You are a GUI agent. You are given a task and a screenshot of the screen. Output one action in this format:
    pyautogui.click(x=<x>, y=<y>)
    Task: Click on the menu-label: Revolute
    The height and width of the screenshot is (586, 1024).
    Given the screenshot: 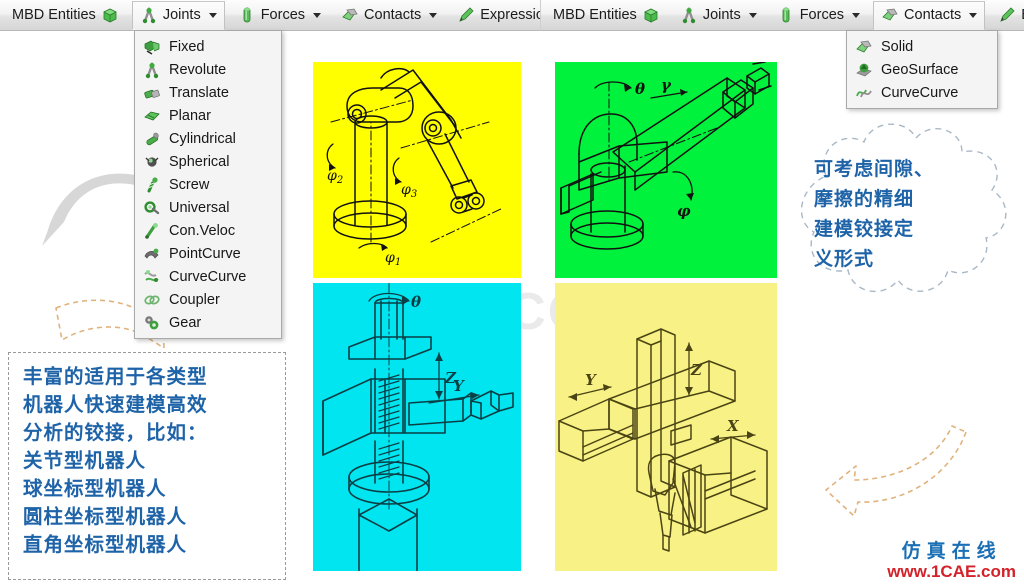 What is the action you would take?
    pyautogui.click(x=198, y=69)
    